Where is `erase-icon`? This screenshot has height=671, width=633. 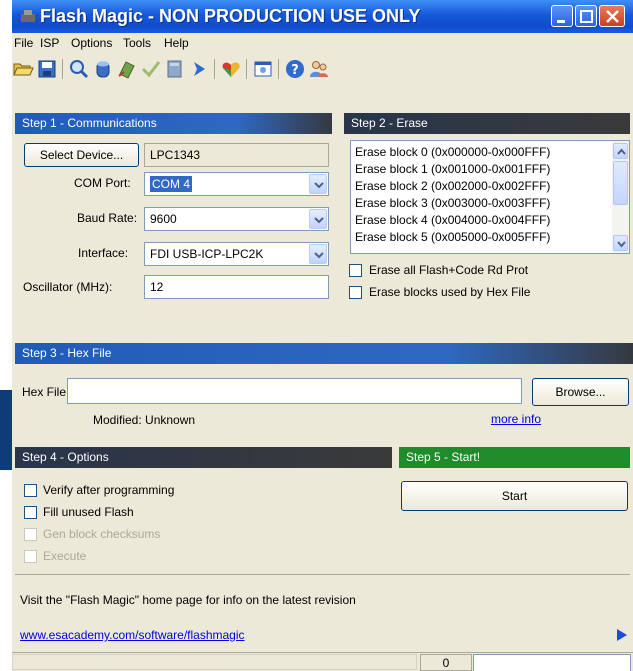
erase-icon is located at coordinates (127, 69).